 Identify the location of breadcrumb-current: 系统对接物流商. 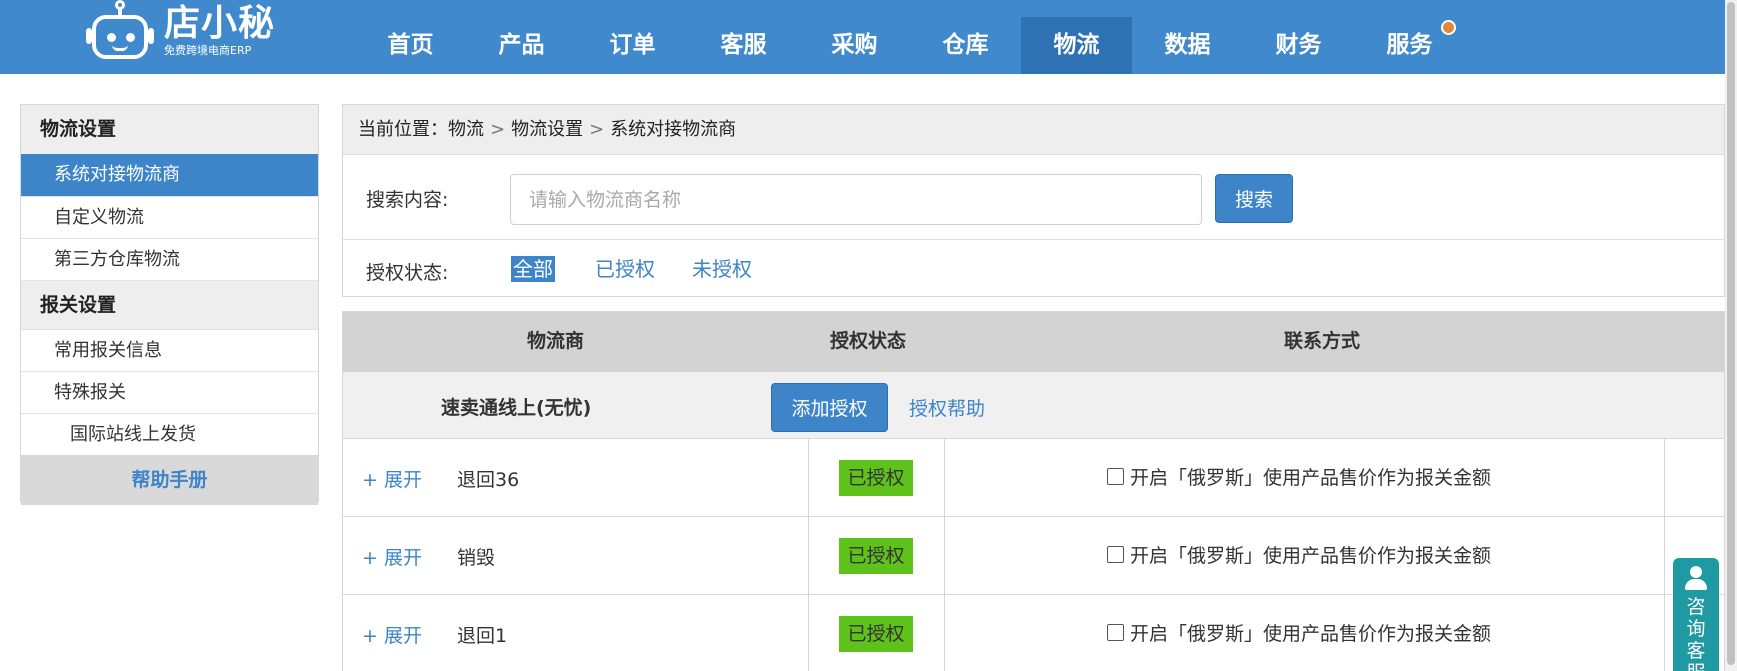
(673, 129).